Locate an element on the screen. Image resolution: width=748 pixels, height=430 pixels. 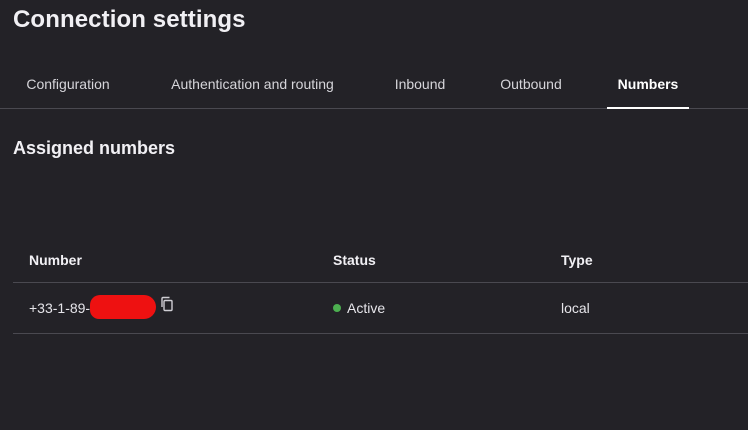
page-title: Connection settings is located at coordinates (129, 19).